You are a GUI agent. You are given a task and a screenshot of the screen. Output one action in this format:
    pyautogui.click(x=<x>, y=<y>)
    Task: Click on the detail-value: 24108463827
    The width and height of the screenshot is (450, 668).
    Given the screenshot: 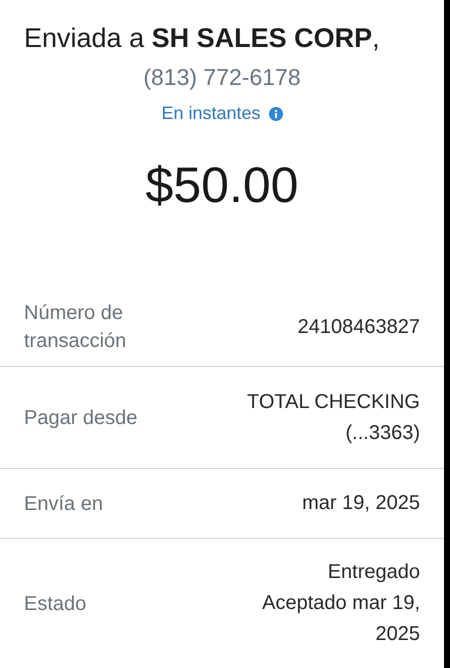 What is the action you would take?
    pyautogui.click(x=359, y=327)
    